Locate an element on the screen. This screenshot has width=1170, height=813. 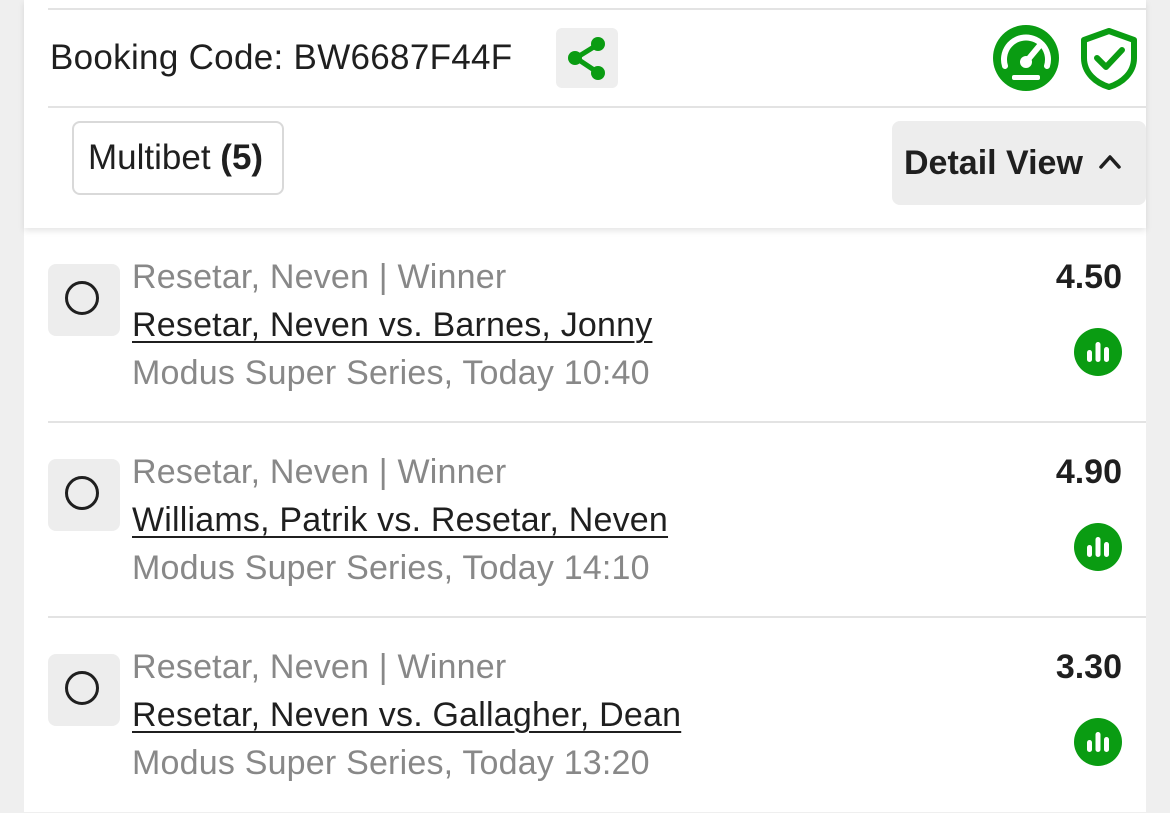
detail-view-label: Detail View is located at coordinates (993, 163).